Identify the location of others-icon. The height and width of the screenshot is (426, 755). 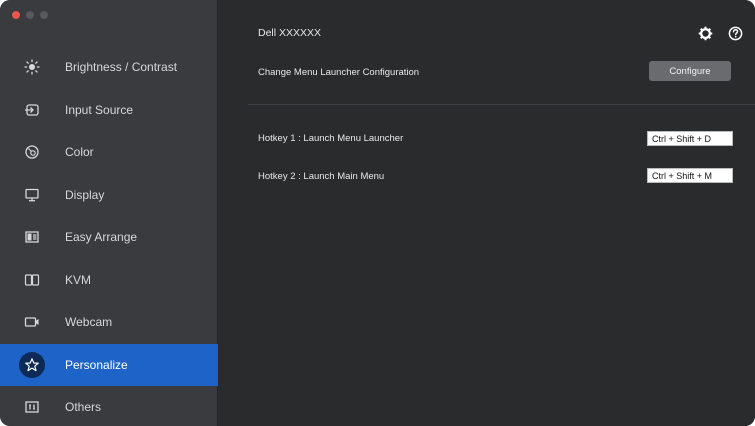
(32, 407).